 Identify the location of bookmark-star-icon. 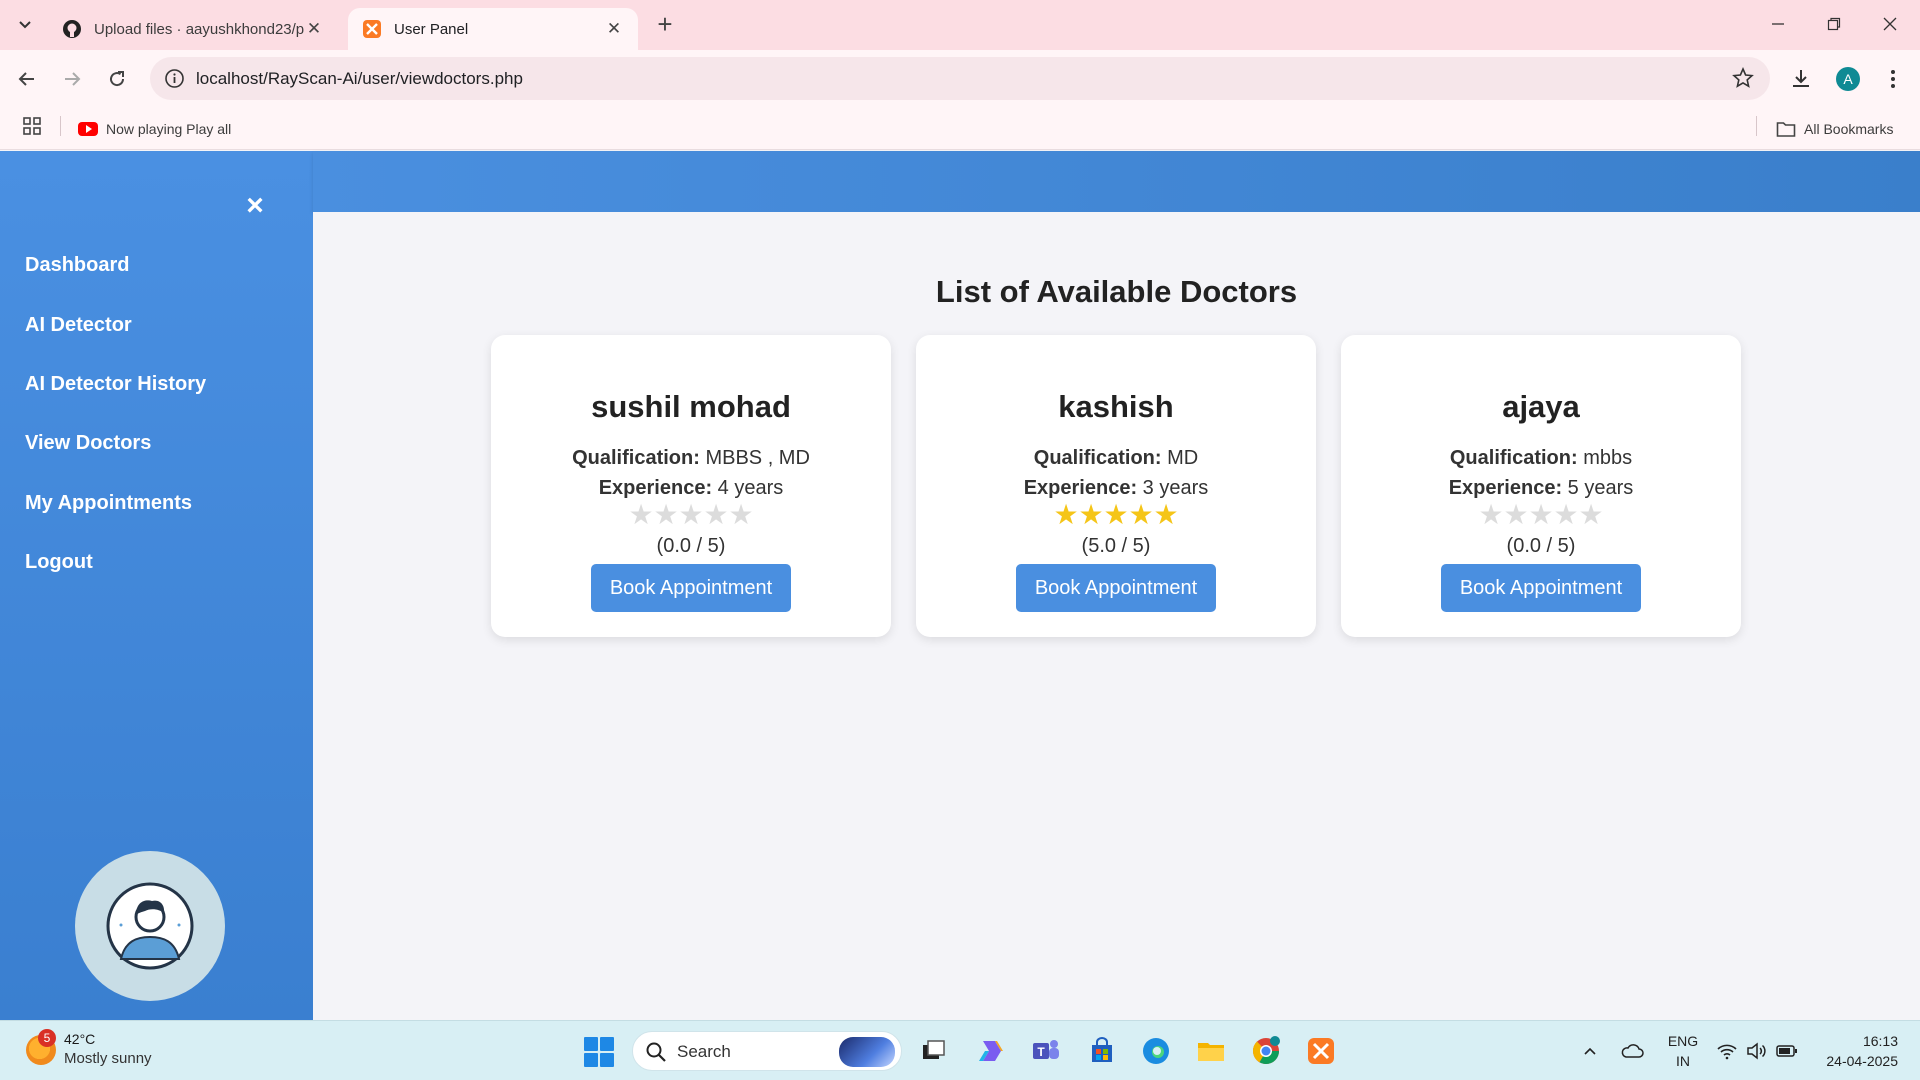
(1743, 78).